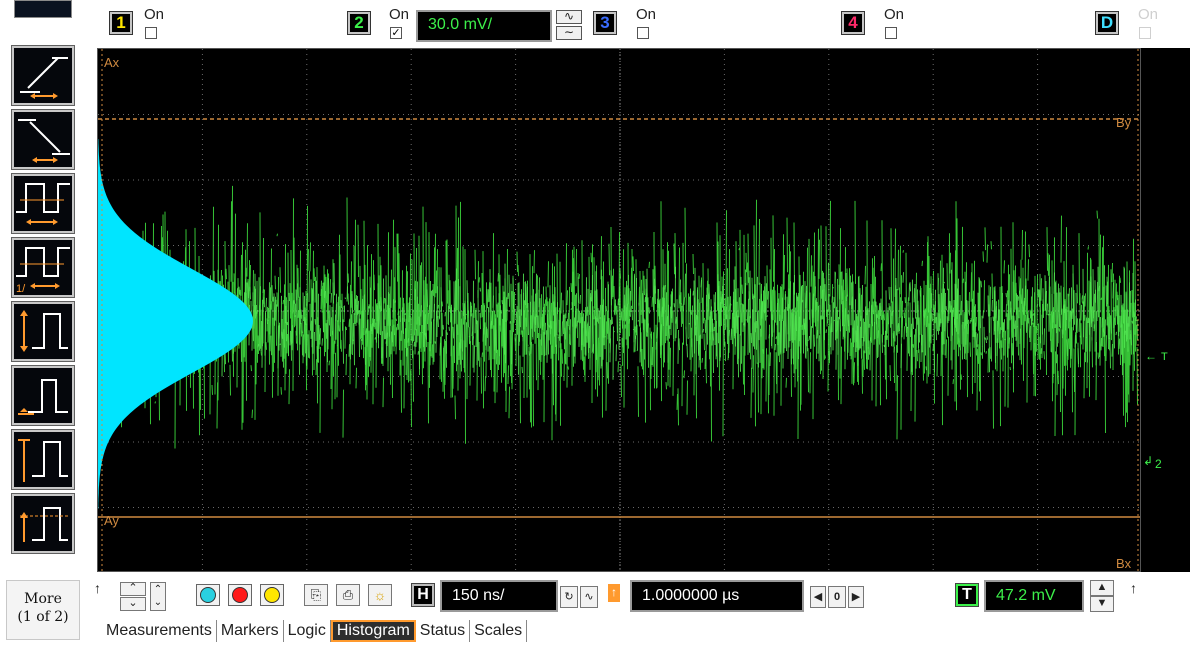  Describe the element at coordinates (569, 33) in the screenshot. I see `dc-coupling-button: ∼` at that location.